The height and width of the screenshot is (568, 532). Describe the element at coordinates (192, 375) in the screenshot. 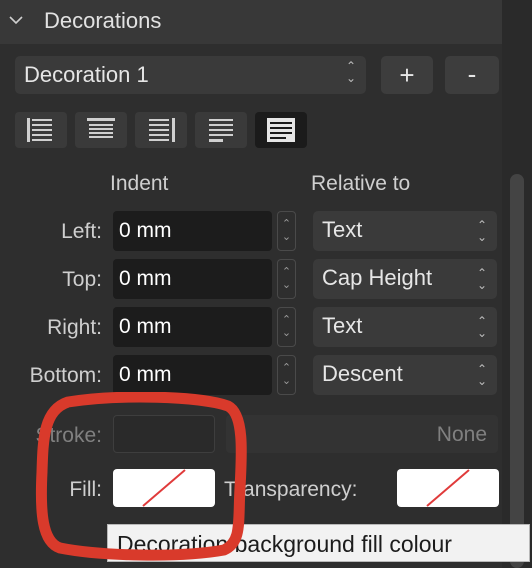

I see `bottom-indent-field: 0 mm` at that location.